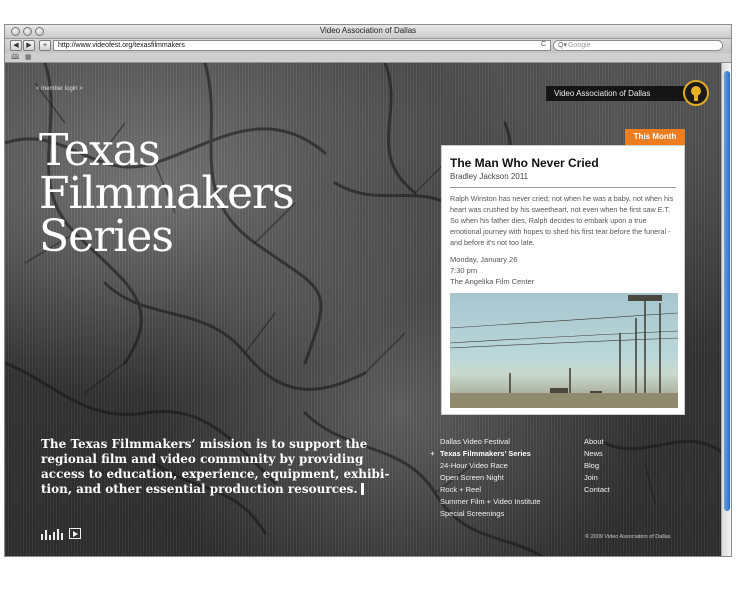 This screenshot has height=590, width=740. I want to click on nav-item-contact: Contact, so click(597, 490).